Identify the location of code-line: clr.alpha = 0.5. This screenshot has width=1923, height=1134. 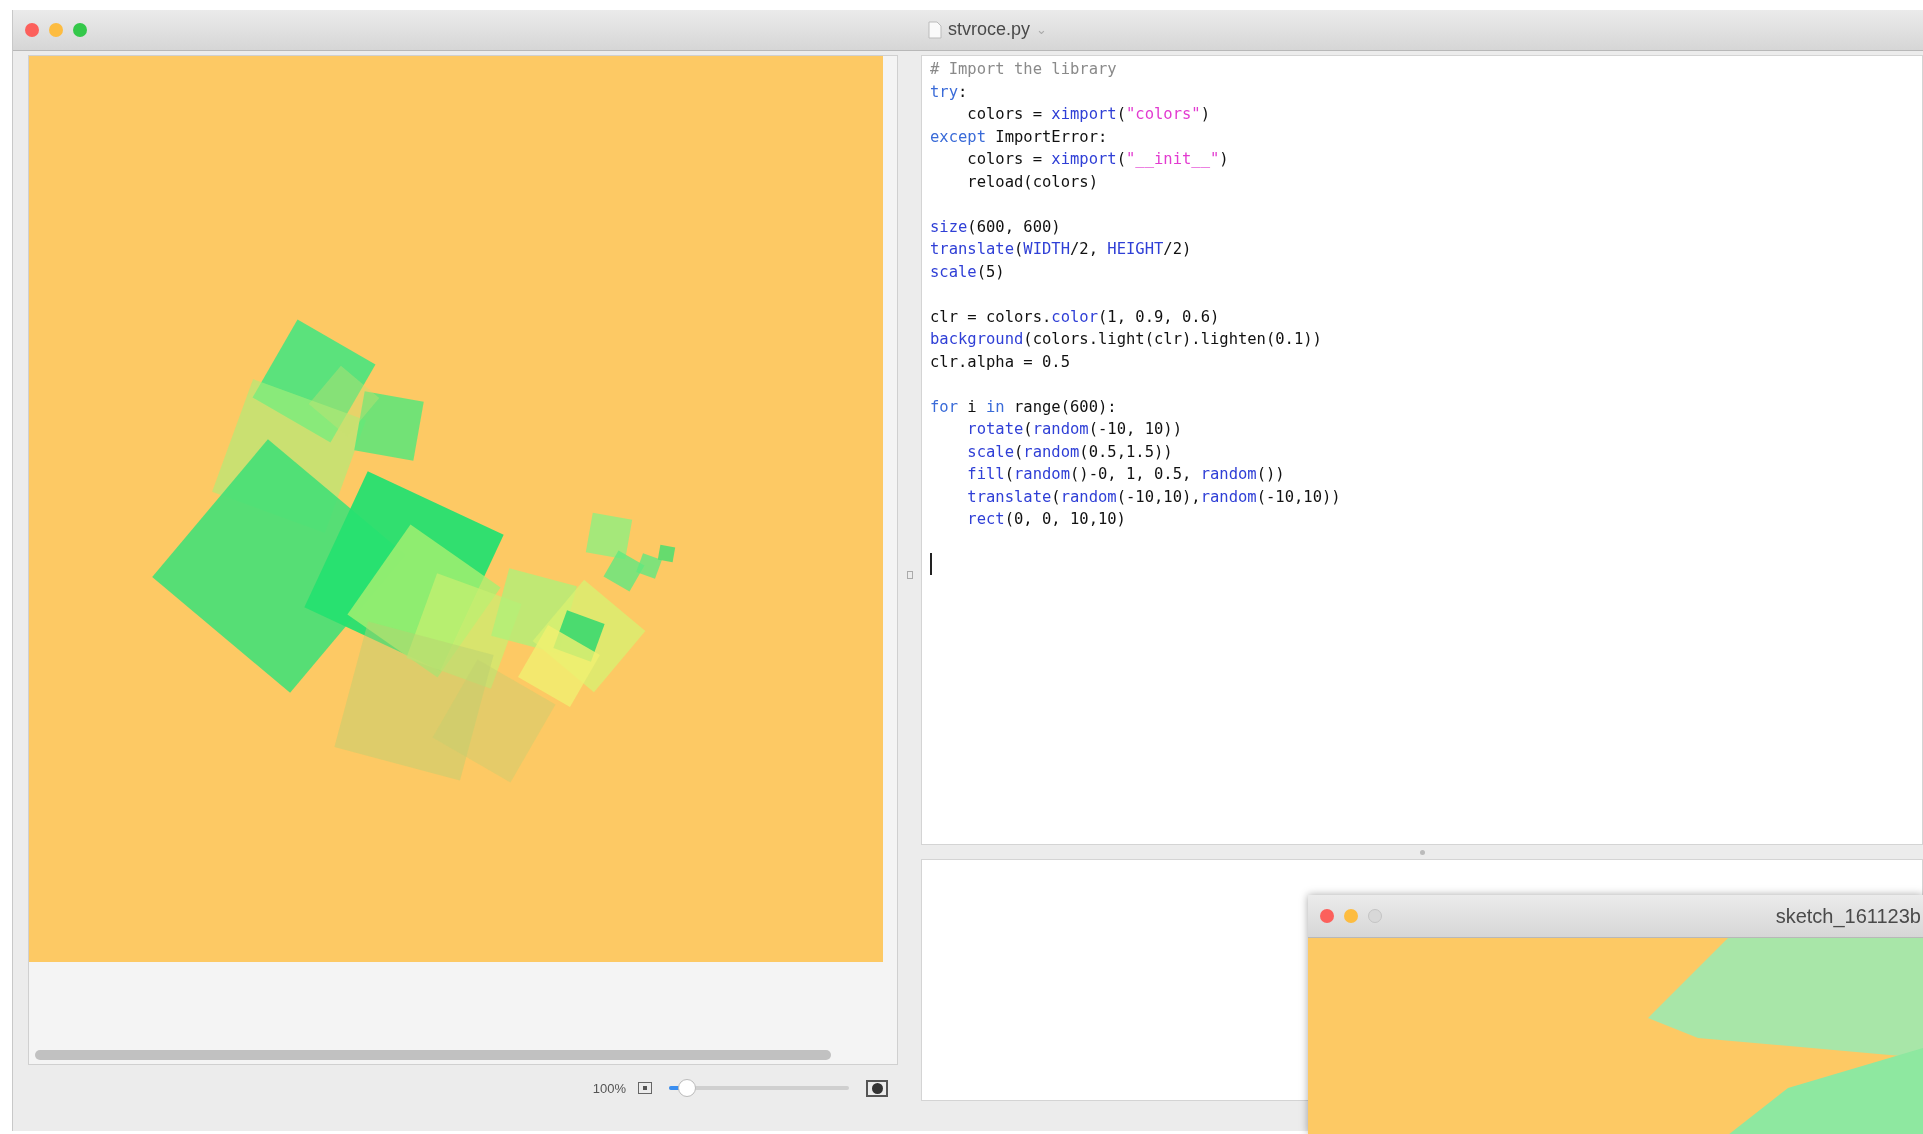
(1000, 362).